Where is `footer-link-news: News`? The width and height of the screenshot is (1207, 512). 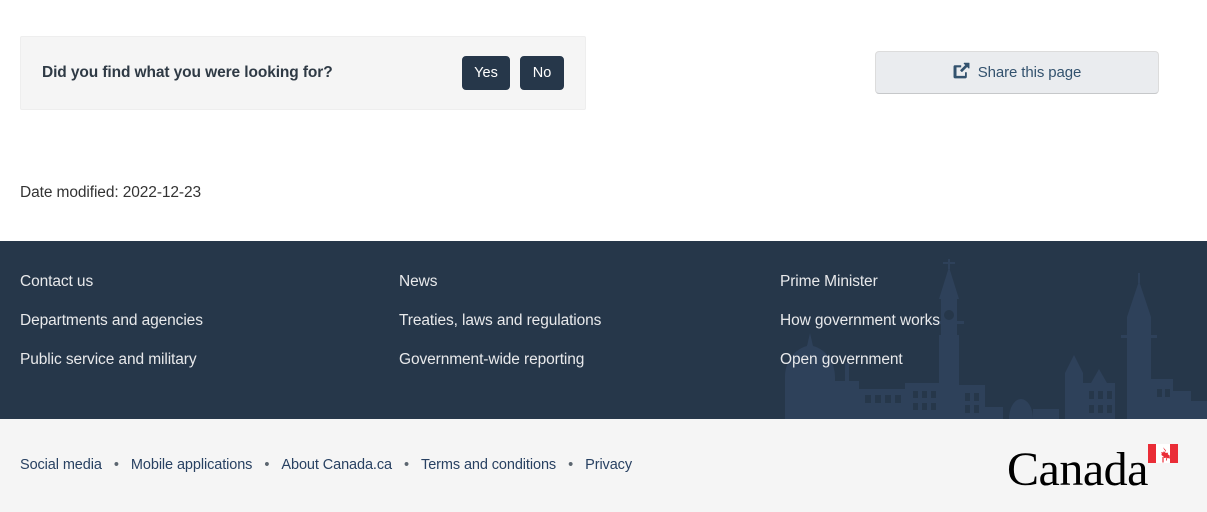
footer-link-news: News is located at coordinates (418, 281).